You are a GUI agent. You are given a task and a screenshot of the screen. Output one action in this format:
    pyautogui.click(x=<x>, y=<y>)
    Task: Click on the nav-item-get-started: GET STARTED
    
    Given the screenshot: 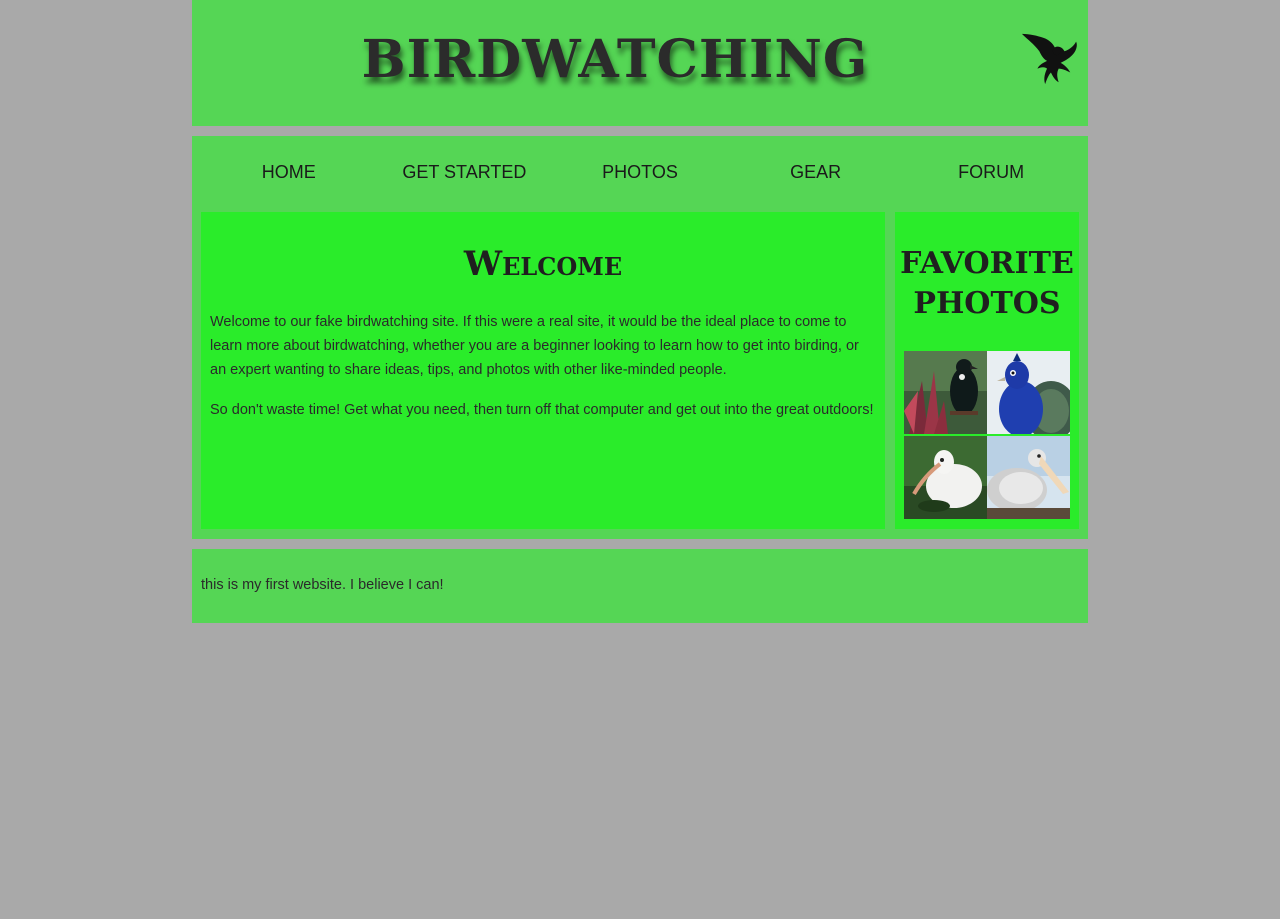 What is the action you would take?
    pyautogui.click(x=465, y=172)
    